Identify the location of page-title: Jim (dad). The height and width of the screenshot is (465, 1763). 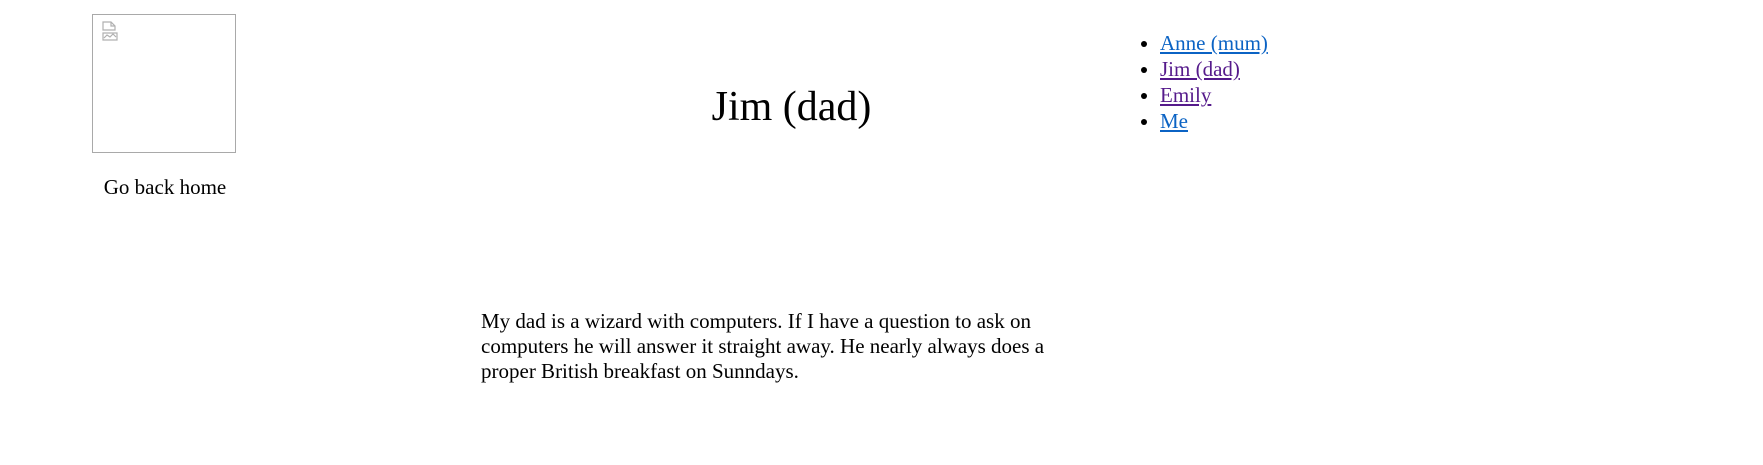
(791, 107).